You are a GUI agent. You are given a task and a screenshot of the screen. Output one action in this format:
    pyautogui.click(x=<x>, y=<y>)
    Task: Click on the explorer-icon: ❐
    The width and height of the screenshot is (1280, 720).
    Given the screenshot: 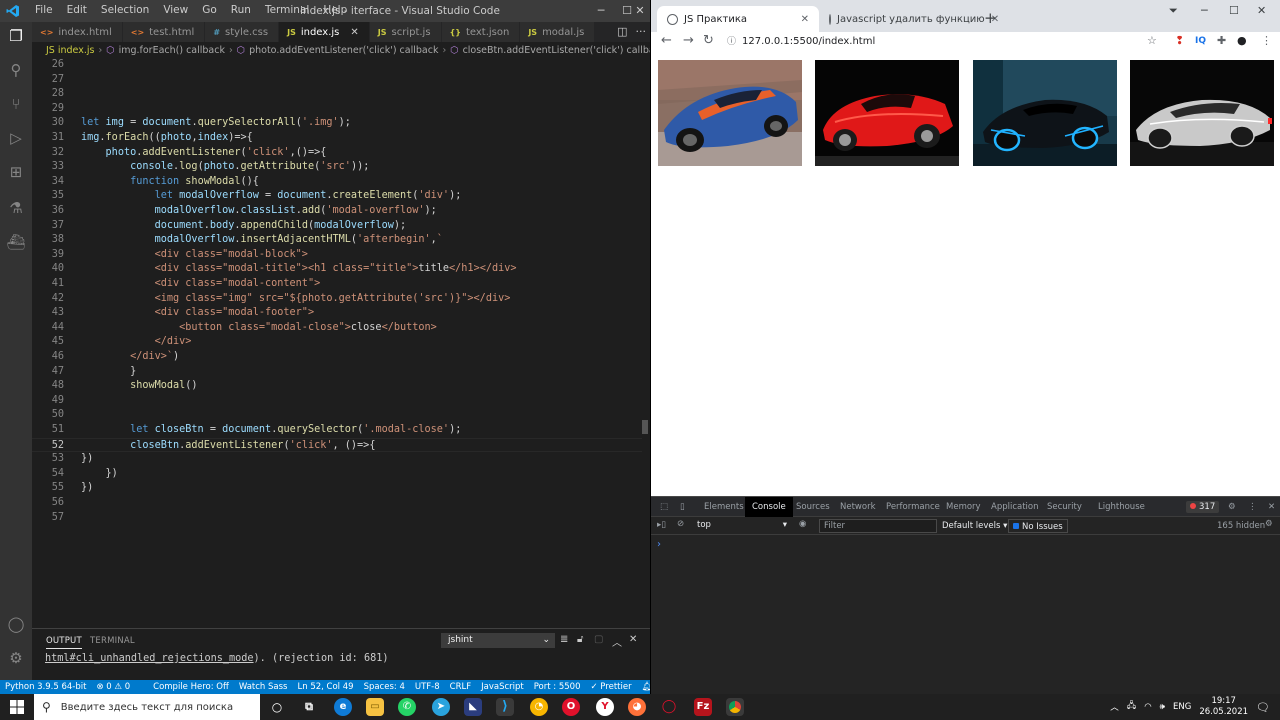 What is the action you would take?
    pyautogui.click(x=16, y=36)
    